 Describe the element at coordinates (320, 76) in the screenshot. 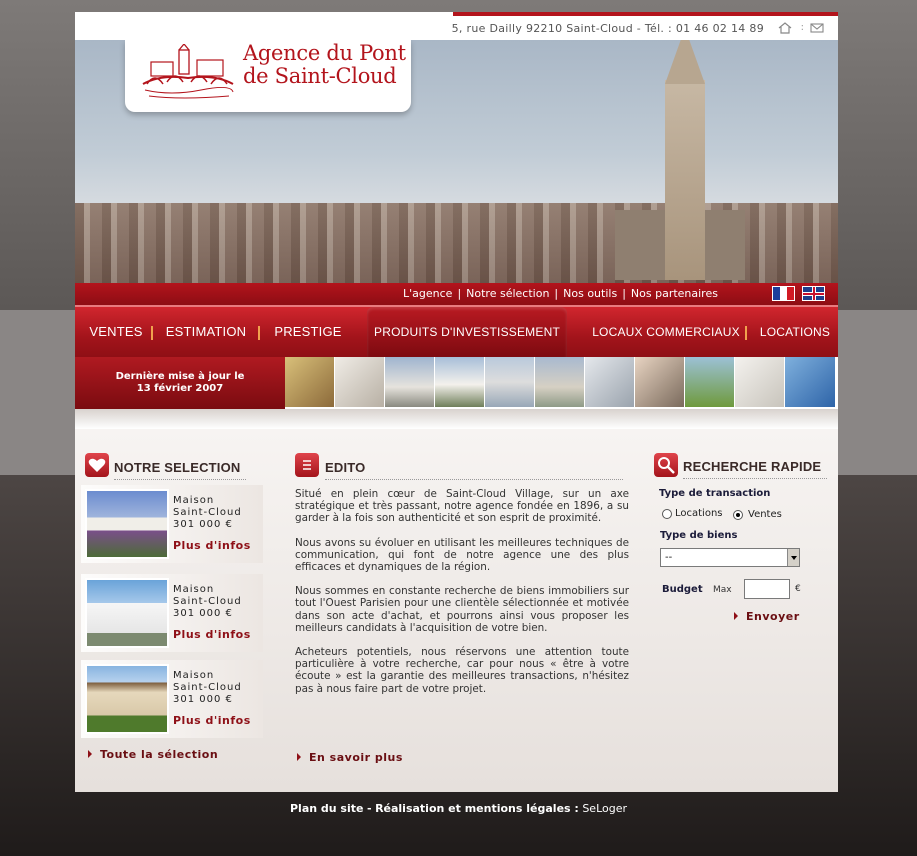

I see `logo-line-2: de Saint-Cloud` at that location.